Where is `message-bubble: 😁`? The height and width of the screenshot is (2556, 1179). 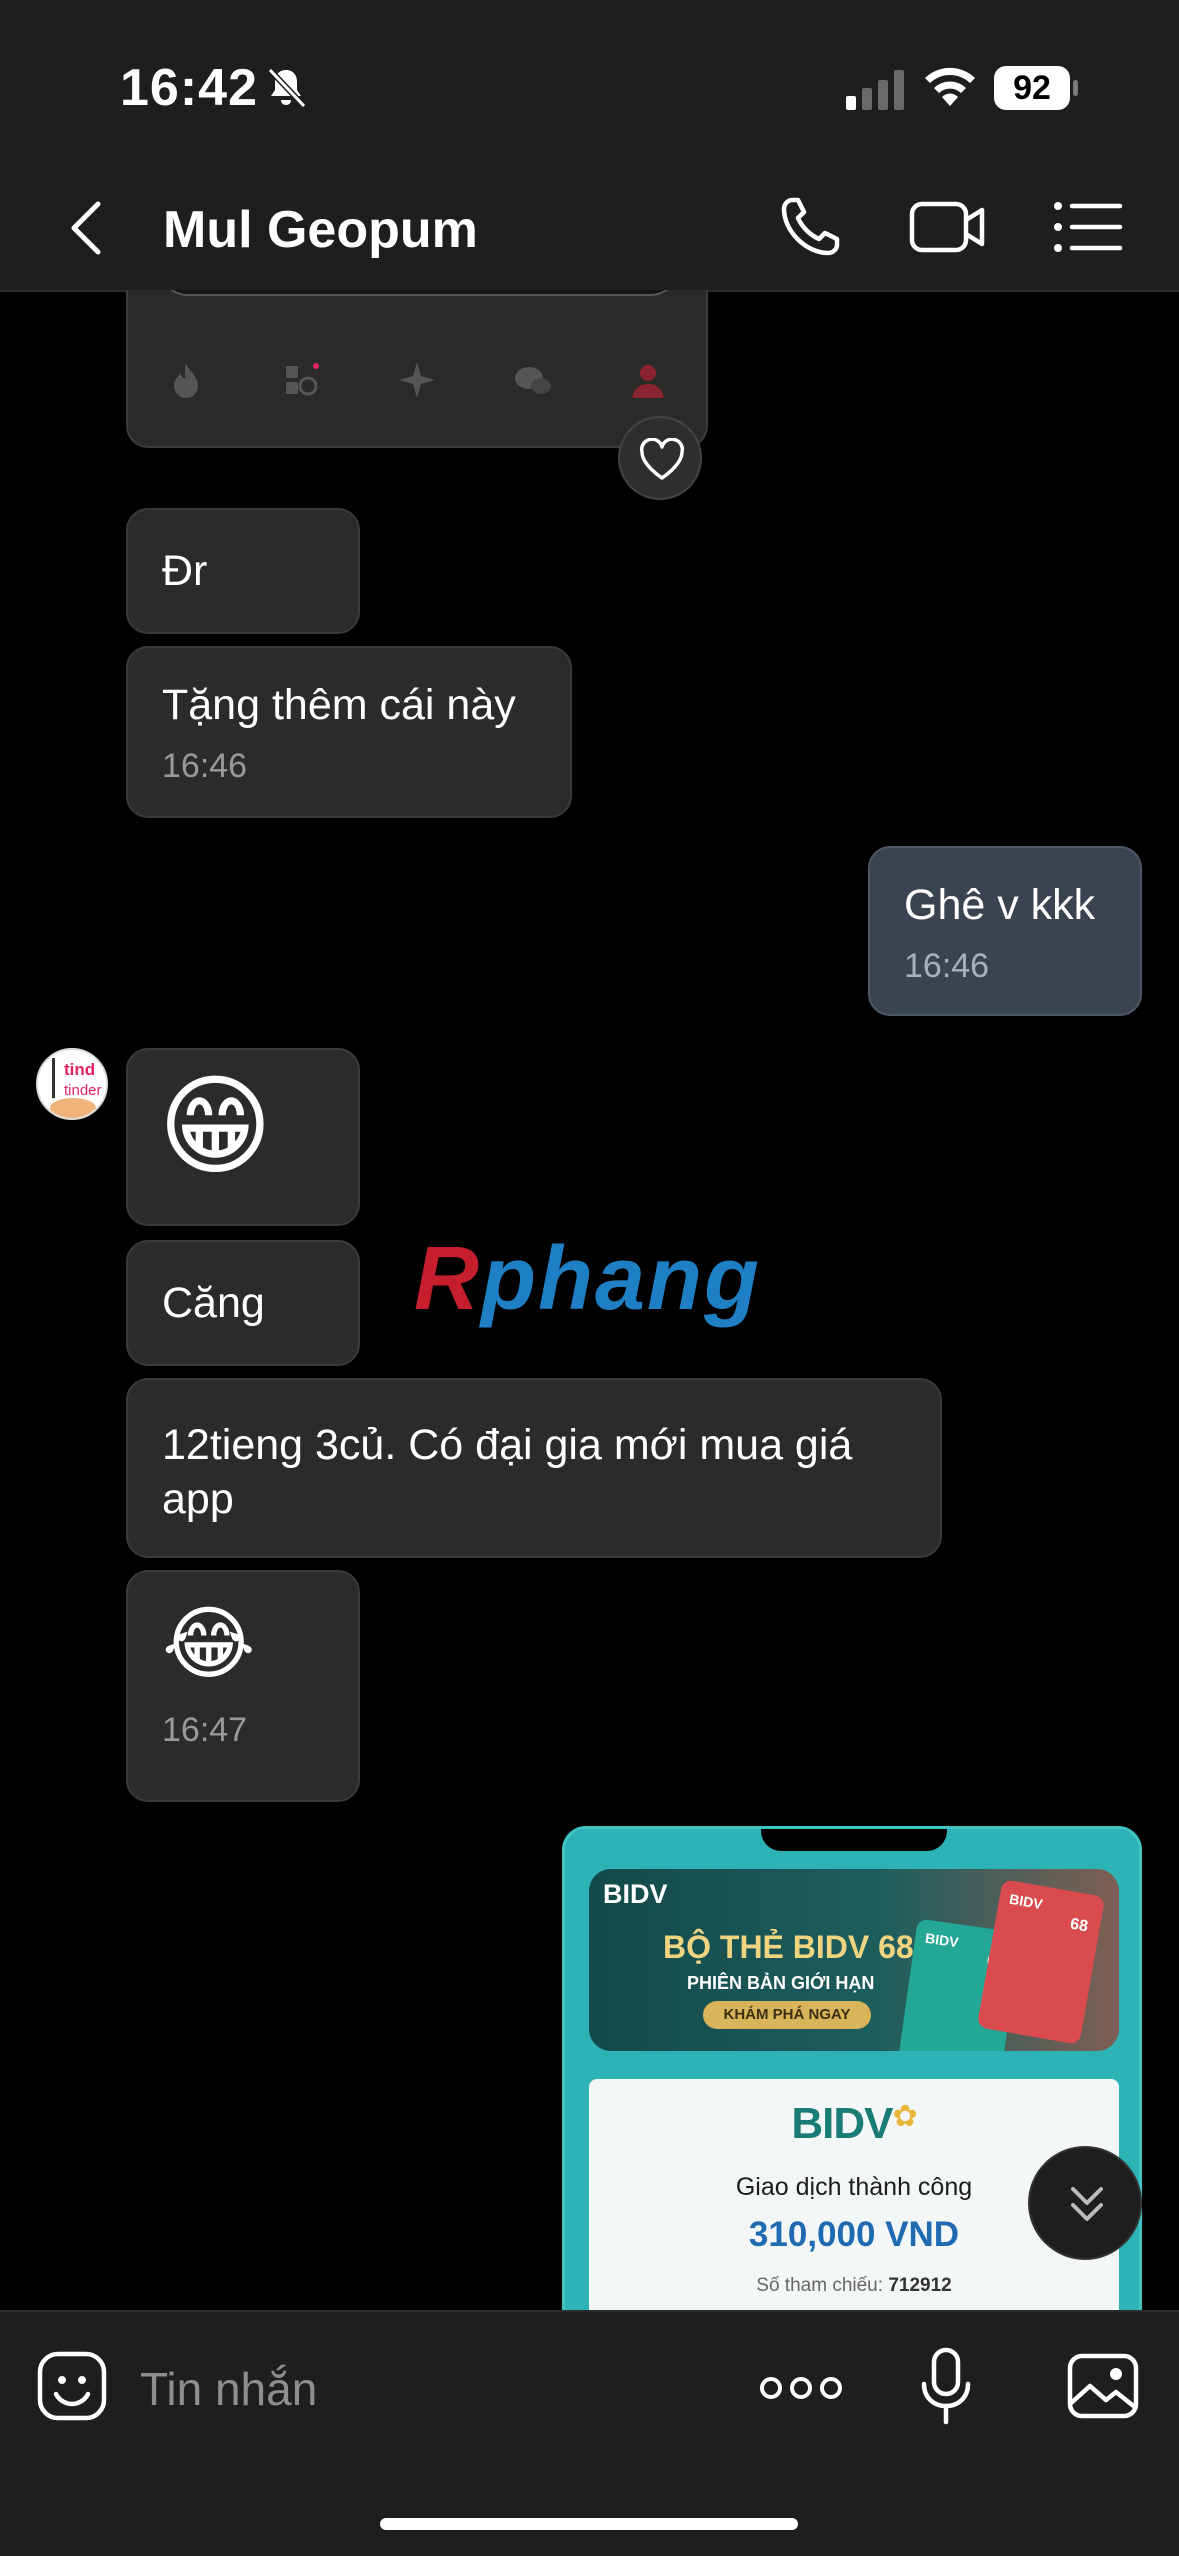 message-bubble: 😁 is located at coordinates (243, 1137).